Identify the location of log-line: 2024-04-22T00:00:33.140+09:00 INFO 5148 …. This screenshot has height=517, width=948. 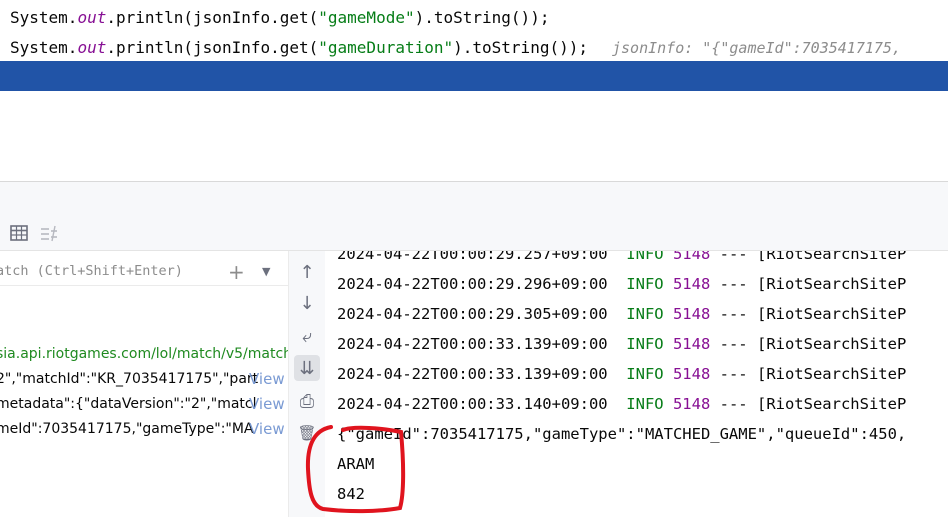
(622, 404).